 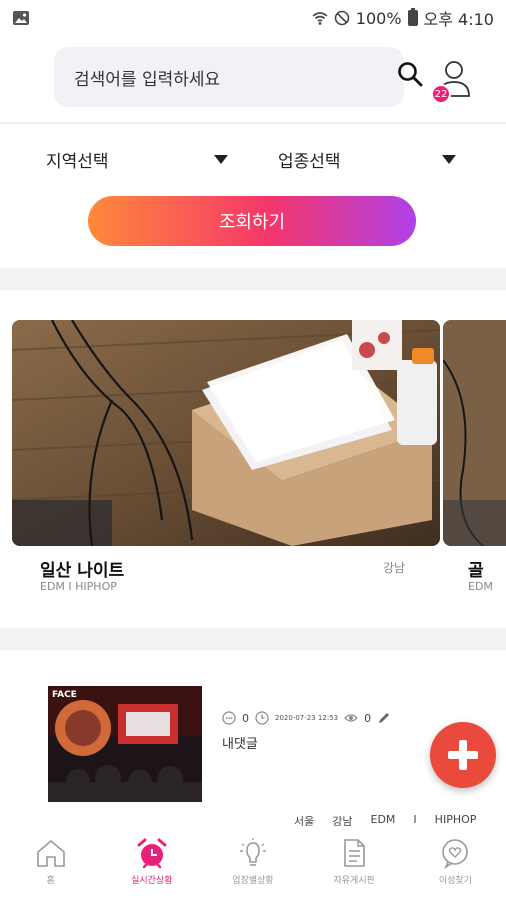 I want to click on featured-card-area: 강남, so click(x=394, y=568).